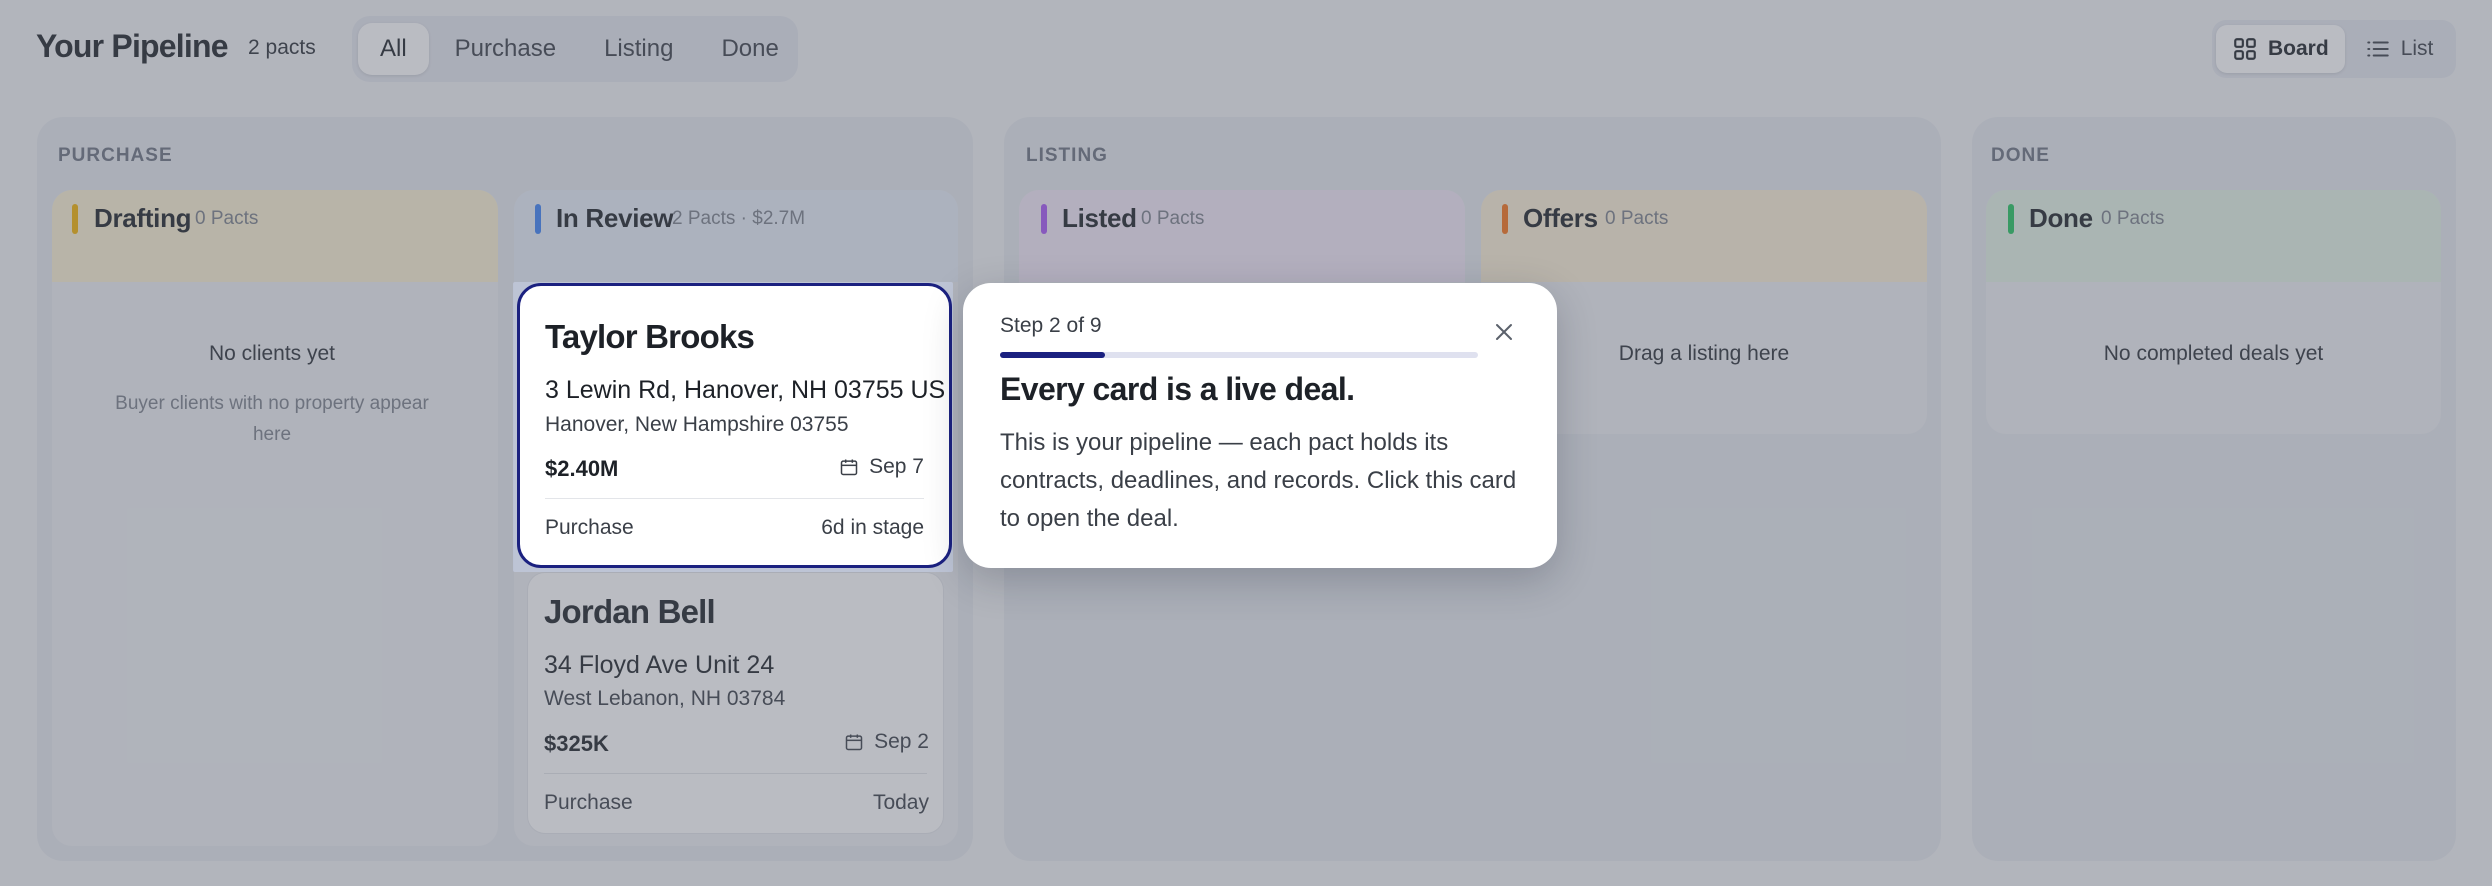 Image resolution: width=2492 pixels, height=886 pixels. I want to click on empty-title: No completed deals yet, so click(2213, 353).